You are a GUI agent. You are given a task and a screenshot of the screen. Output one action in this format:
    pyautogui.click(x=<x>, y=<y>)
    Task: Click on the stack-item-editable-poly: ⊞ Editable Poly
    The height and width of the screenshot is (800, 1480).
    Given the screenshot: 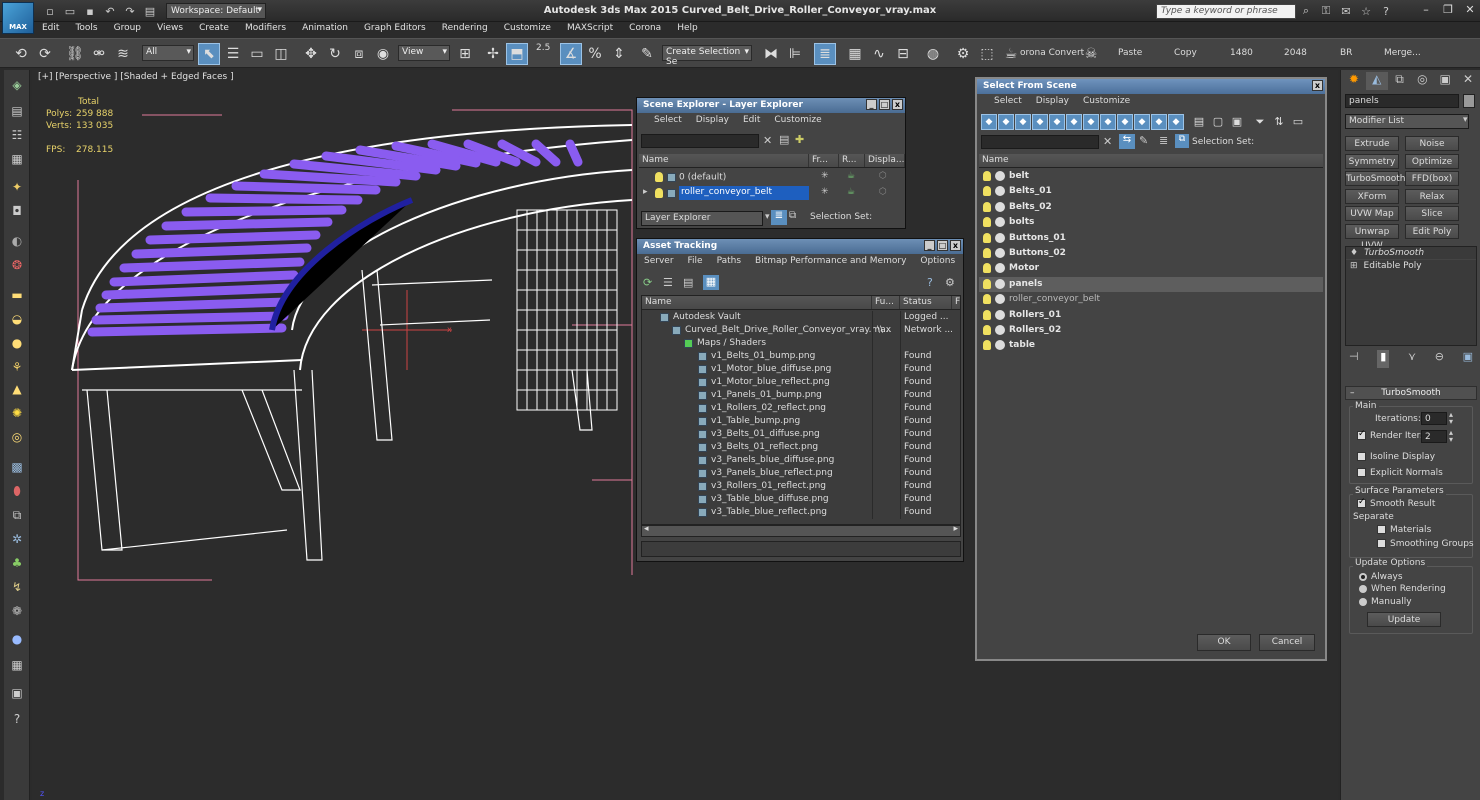 What is the action you would take?
    pyautogui.click(x=1411, y=266)
    